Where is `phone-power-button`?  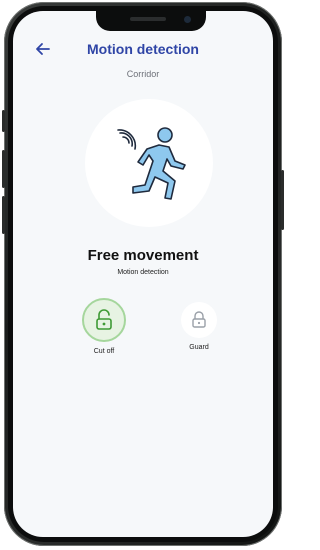 phone-power-button is located at coordinates (282, 200).